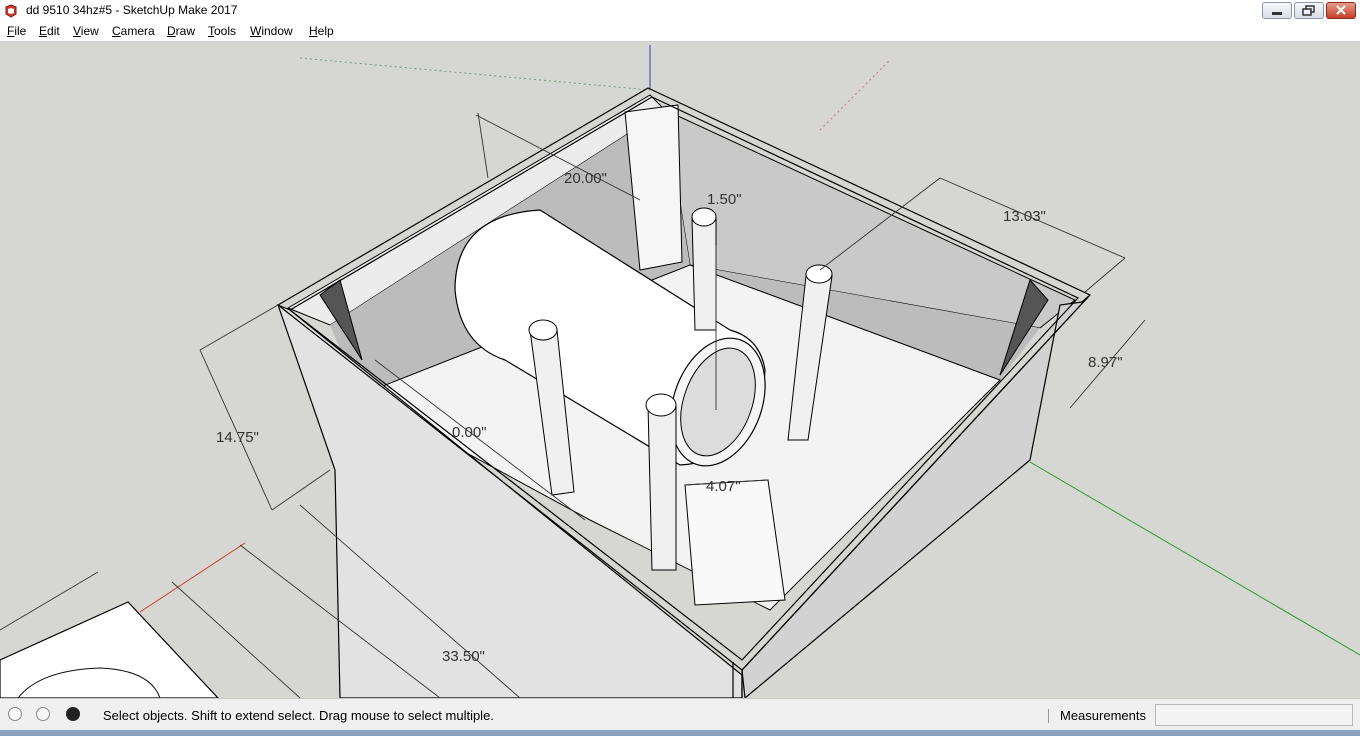 The width and height of the screenshot is (1360, 736). What do you see at coordinates (855, 95) in the screenshot?
I see `red-axis-dotted` at bounding box center [855, 95].